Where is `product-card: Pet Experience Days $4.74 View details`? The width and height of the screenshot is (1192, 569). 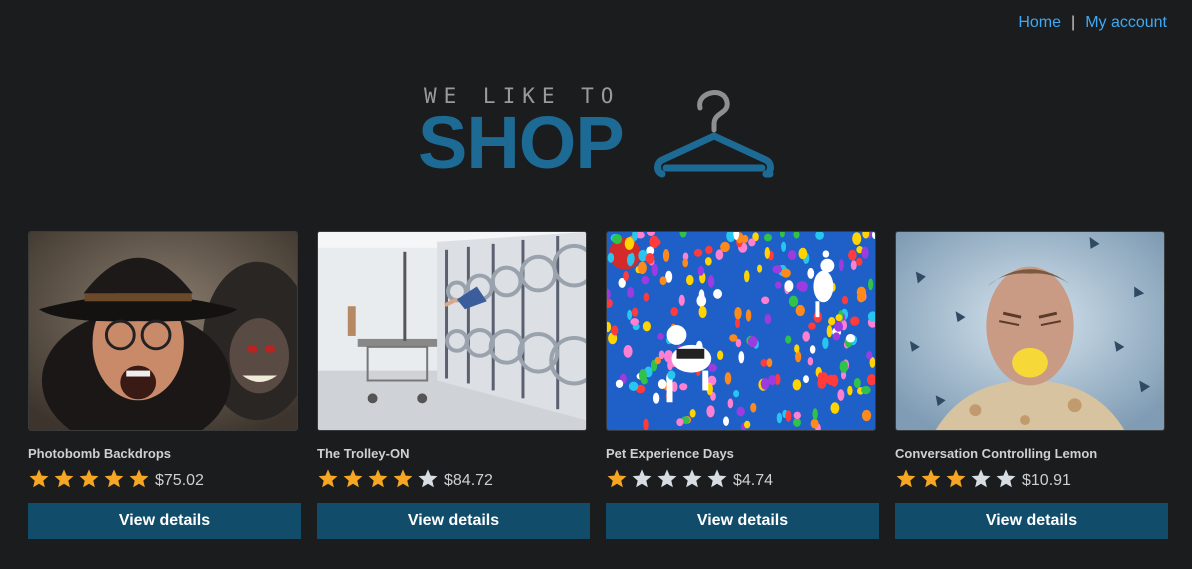 product-card: Pet Experience Days $4.74 View details is located at coordinates (743, 385).